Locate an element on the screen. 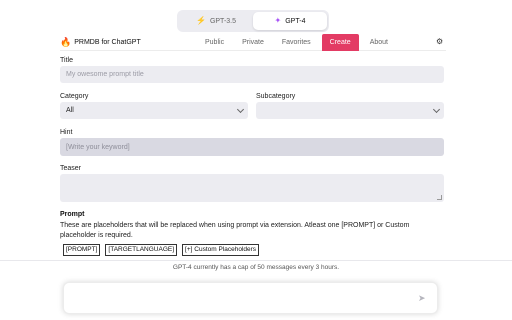 This screenshot has height=320, width=512. chip-target-language: [TARGETLANGUAGE] is located at coordinates (141, 250).